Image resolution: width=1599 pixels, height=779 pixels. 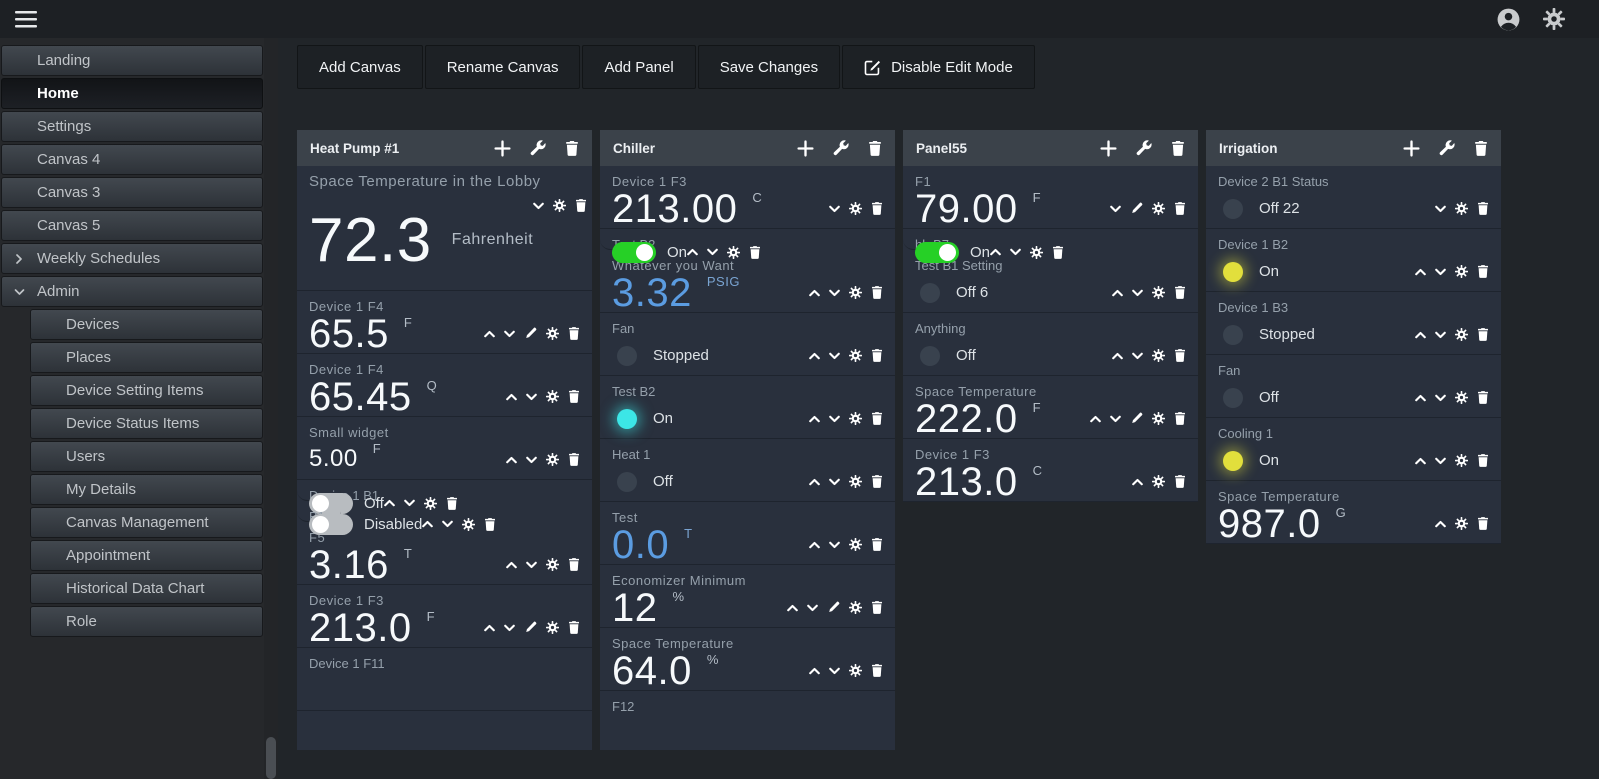 I want to click on sidebar-item-landing: Landing, so click(x=132, y=60).